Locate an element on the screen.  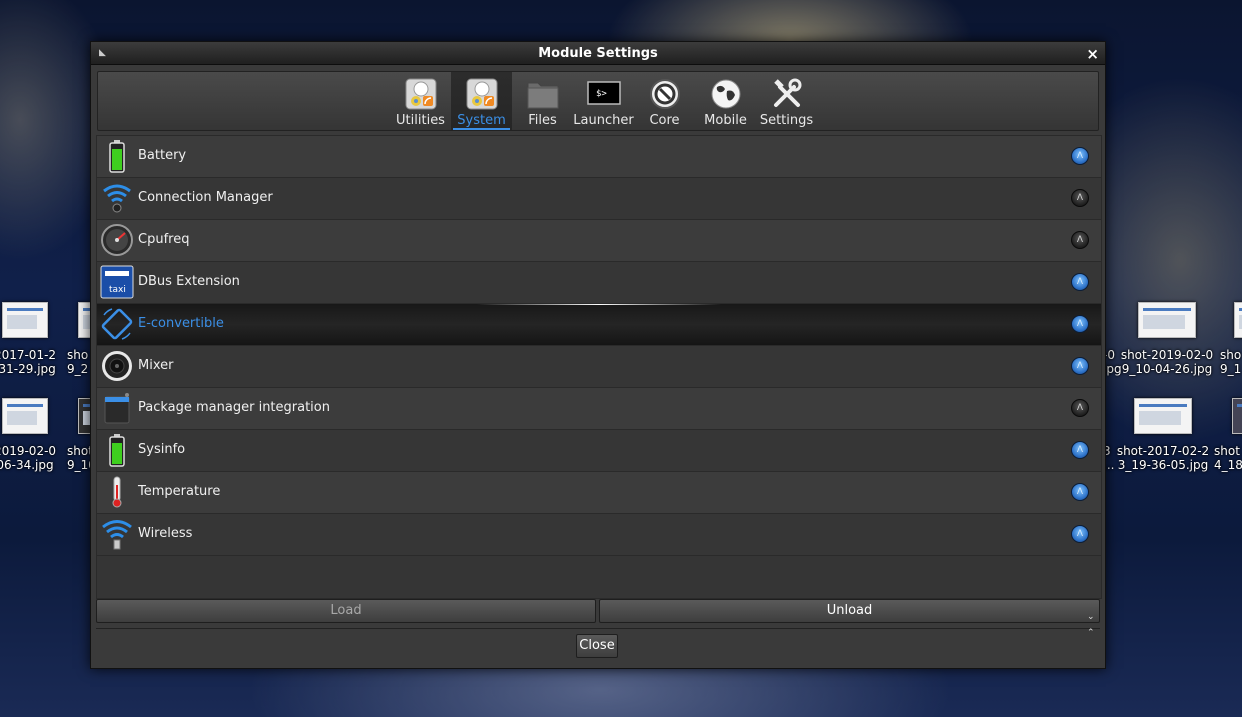
title-bar: ◣ Module Settings × is located at coordinates (598, 53).